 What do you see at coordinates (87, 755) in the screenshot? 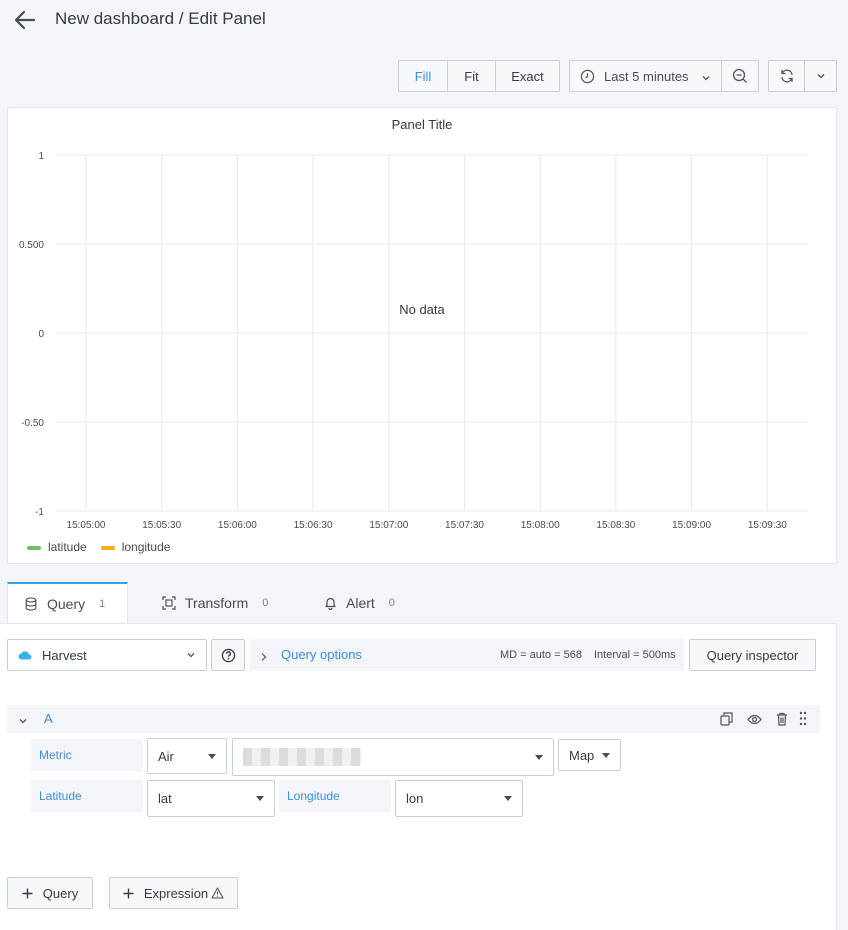
I see `metric-label: Metric` at bounding box center [87, 755].